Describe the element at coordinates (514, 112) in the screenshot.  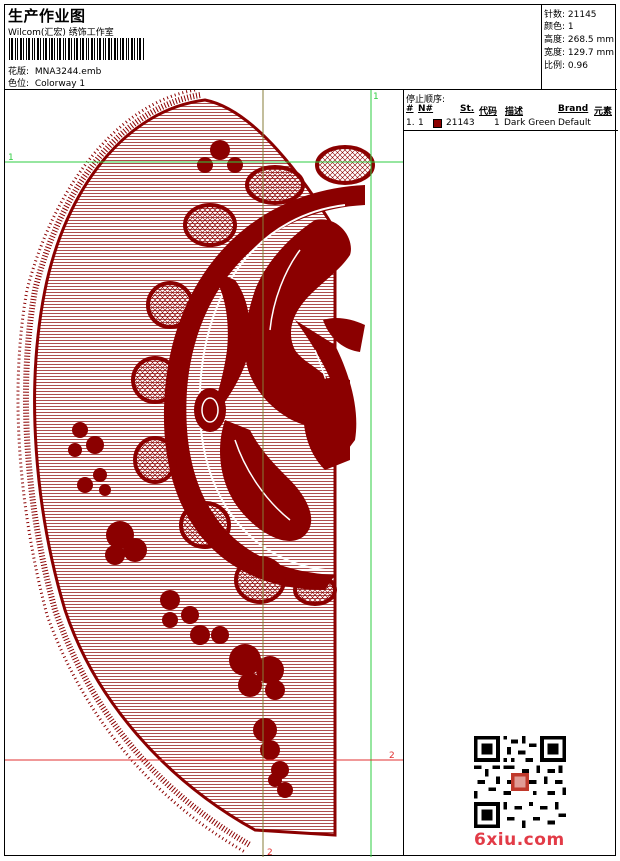
I see `col-description: 描述` at that location.